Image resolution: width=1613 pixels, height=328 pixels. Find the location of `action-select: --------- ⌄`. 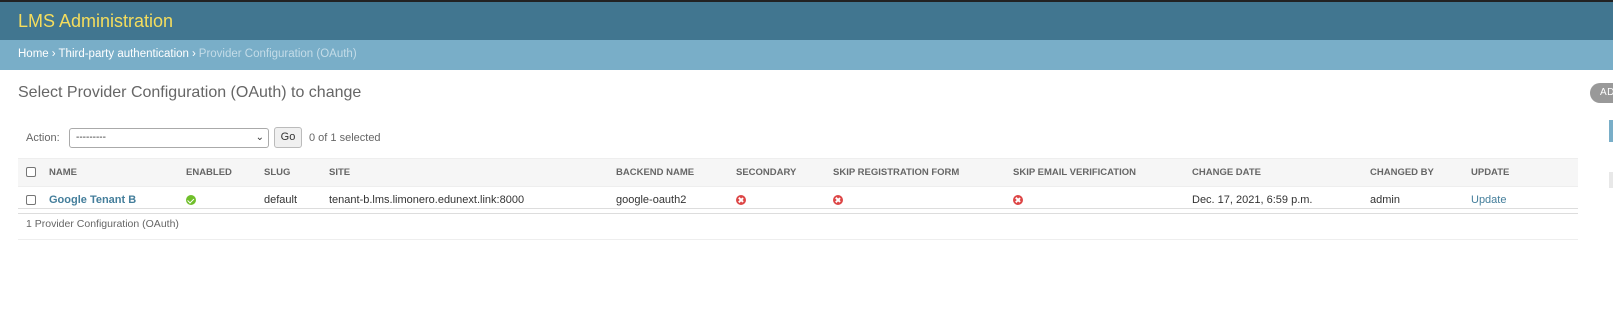

action-select: --------- ⌄ is located at coordinates (169, 138).